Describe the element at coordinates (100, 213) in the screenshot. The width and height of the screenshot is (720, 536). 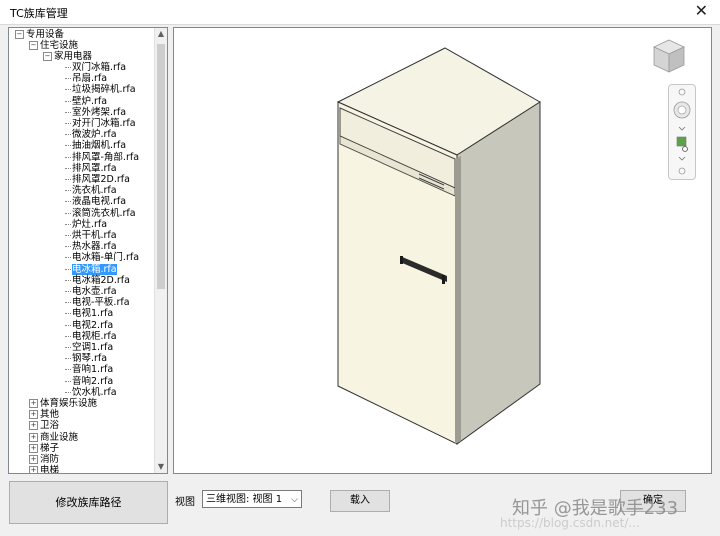
I see `tree-file-item: 滚筒洗衣机.rfa` at that location.